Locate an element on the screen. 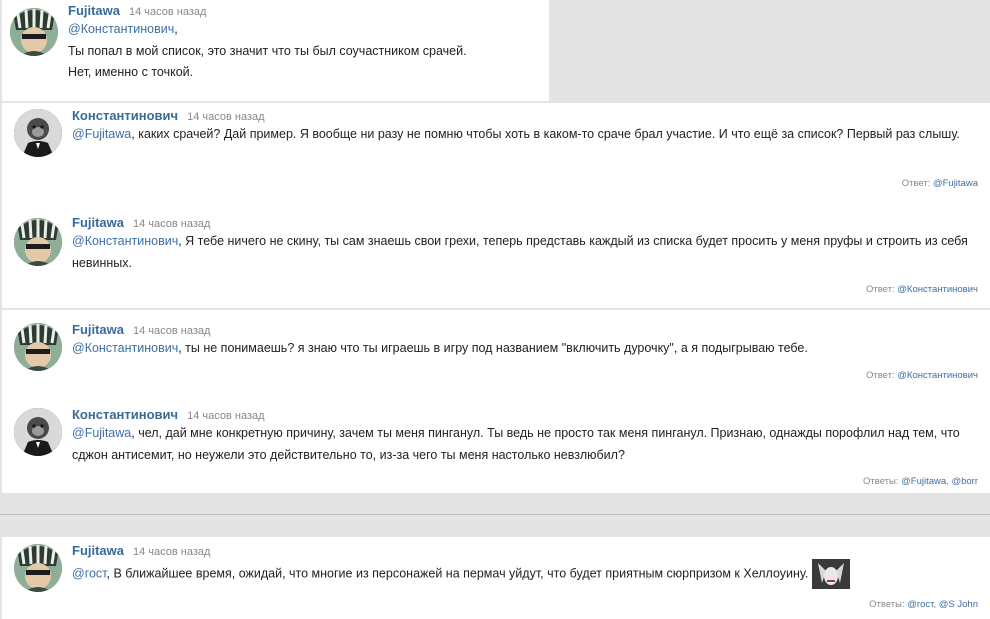 The width and height of the screenshot is (990, 619). masked-face-image-icon is located at coordinates (831, 574).